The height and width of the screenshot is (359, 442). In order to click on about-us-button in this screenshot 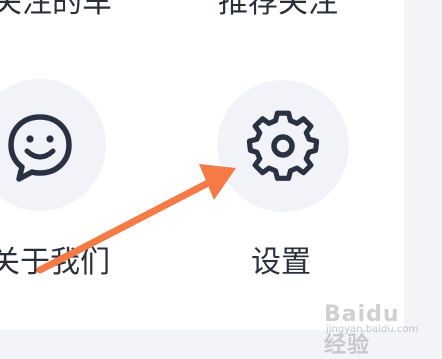, I will do `click(53, 145)`.